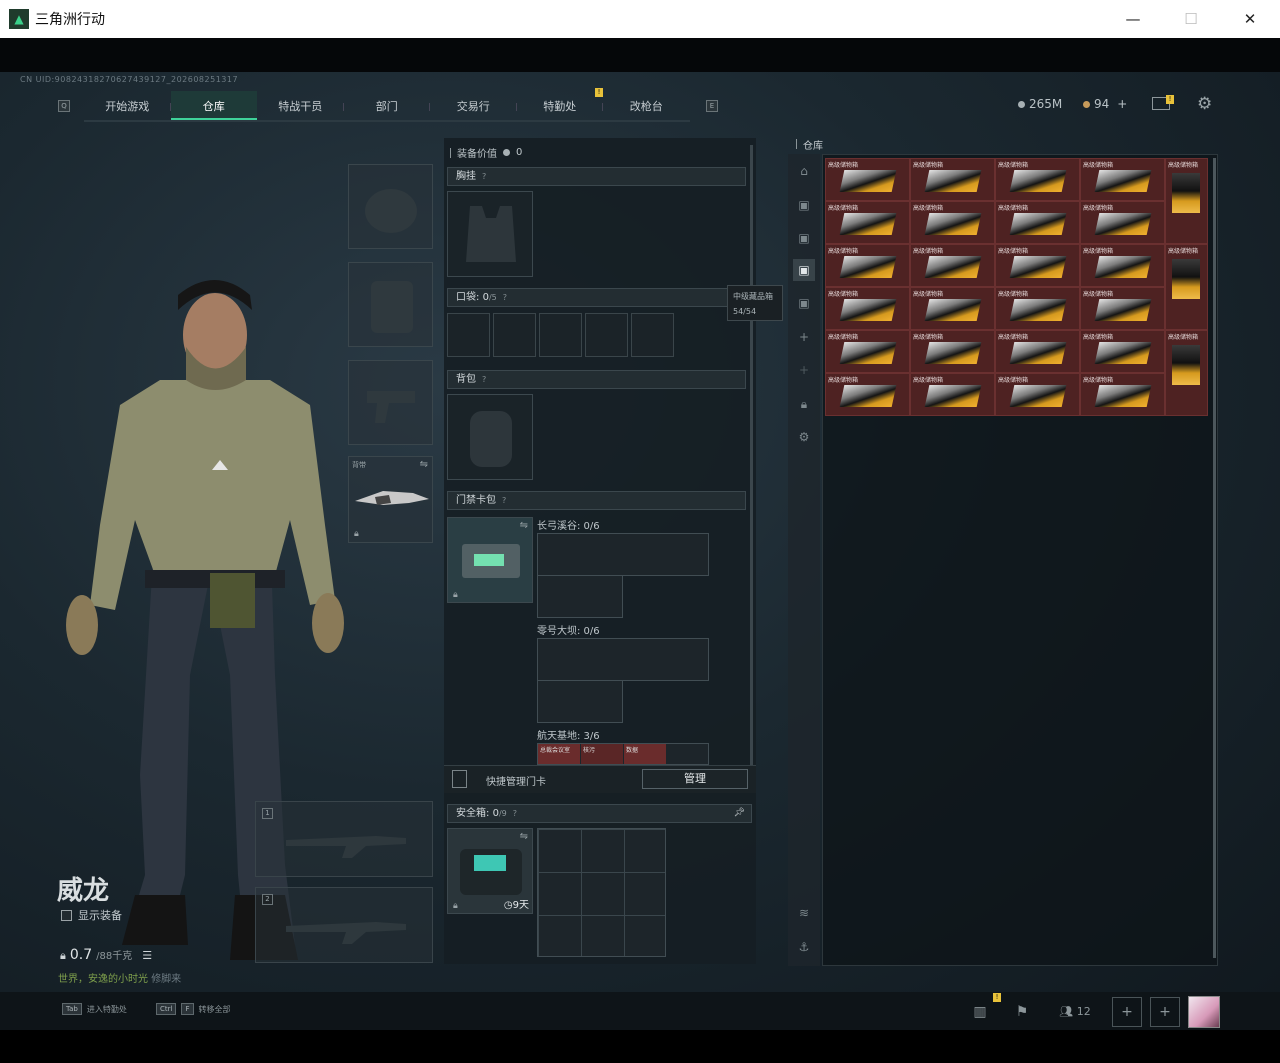 This screenshot has width=1280, height=1063. What do you see at coordinates (804, 270) in the screenshot?
I see `stash-tab-collection-icon: ▣` at bounding box center [804, 270].